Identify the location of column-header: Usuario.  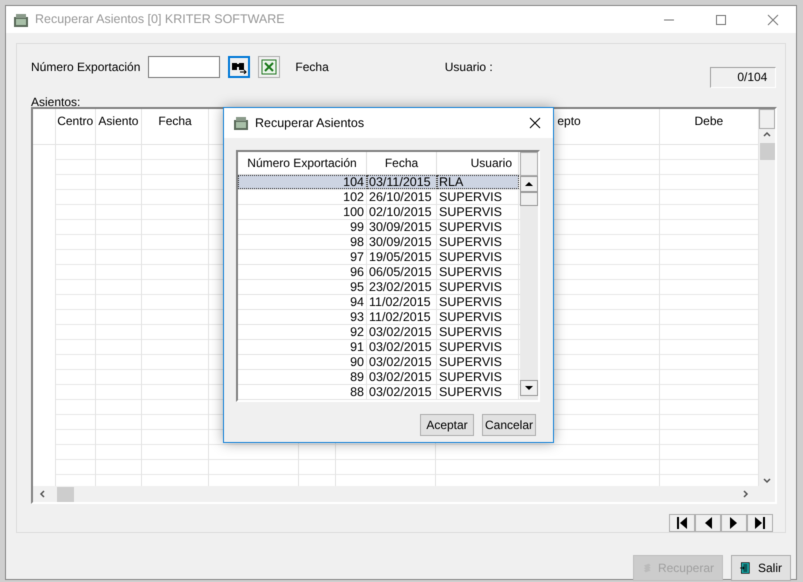
(478, 163).